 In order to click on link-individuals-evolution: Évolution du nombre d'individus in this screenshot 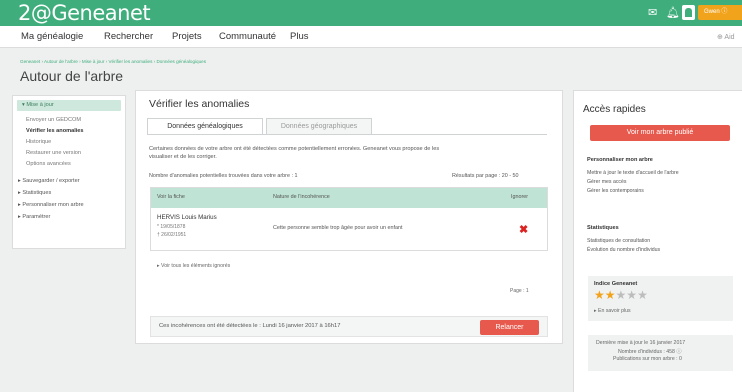, I will do `click(623, 250)`.